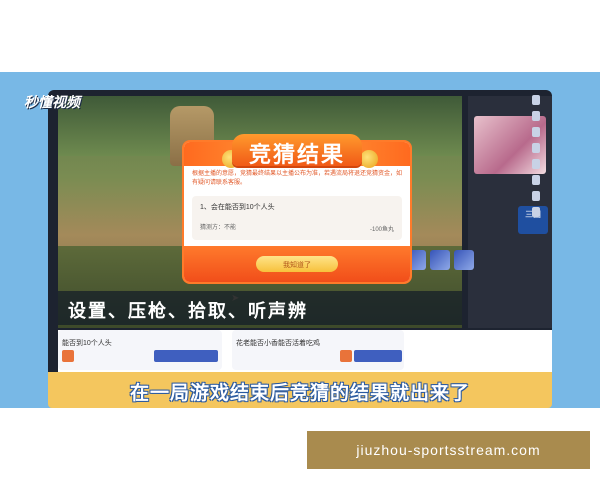 This screenshot has width=600, height=480. Describe the element at coordinates (52, 102) in the screenshot. I see `video-logo: 秒懂视频` at that location.